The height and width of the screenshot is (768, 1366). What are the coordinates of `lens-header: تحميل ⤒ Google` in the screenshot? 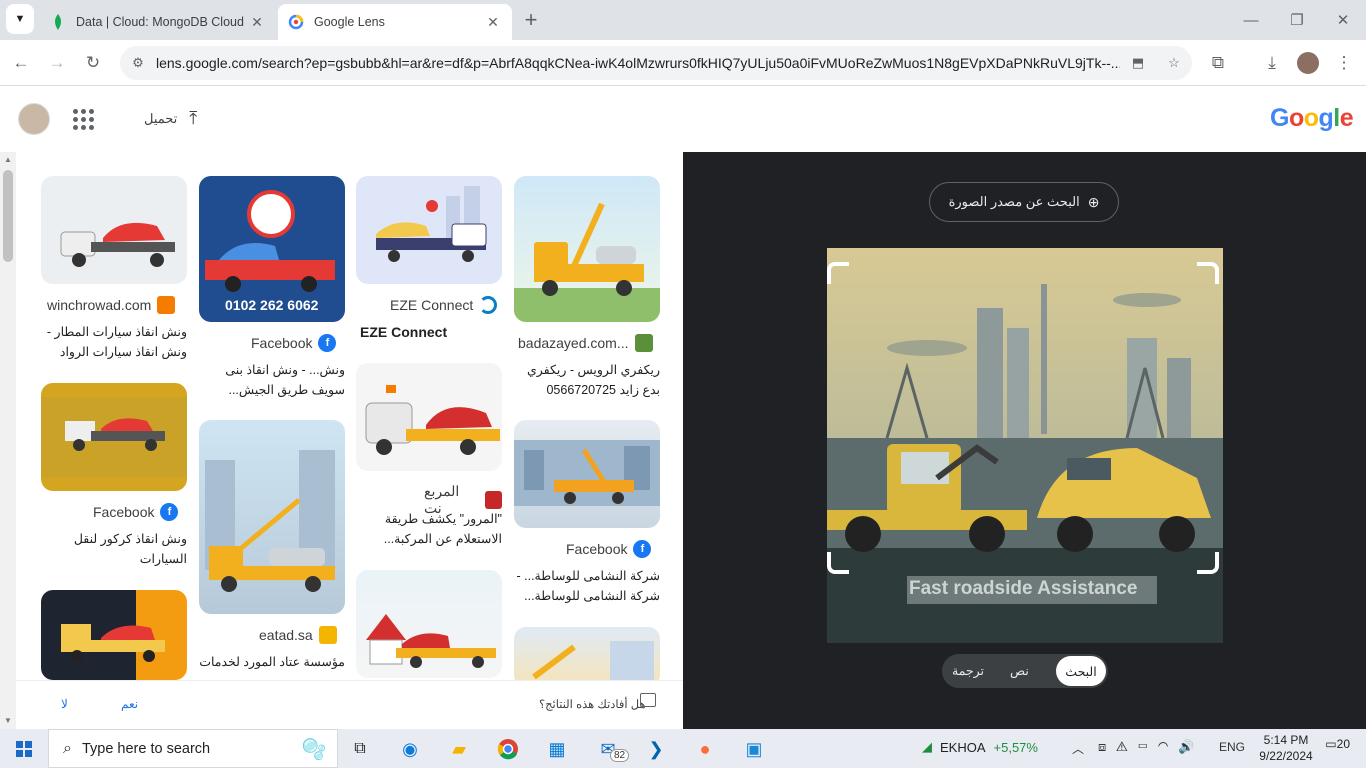 It's located at (683, 119).